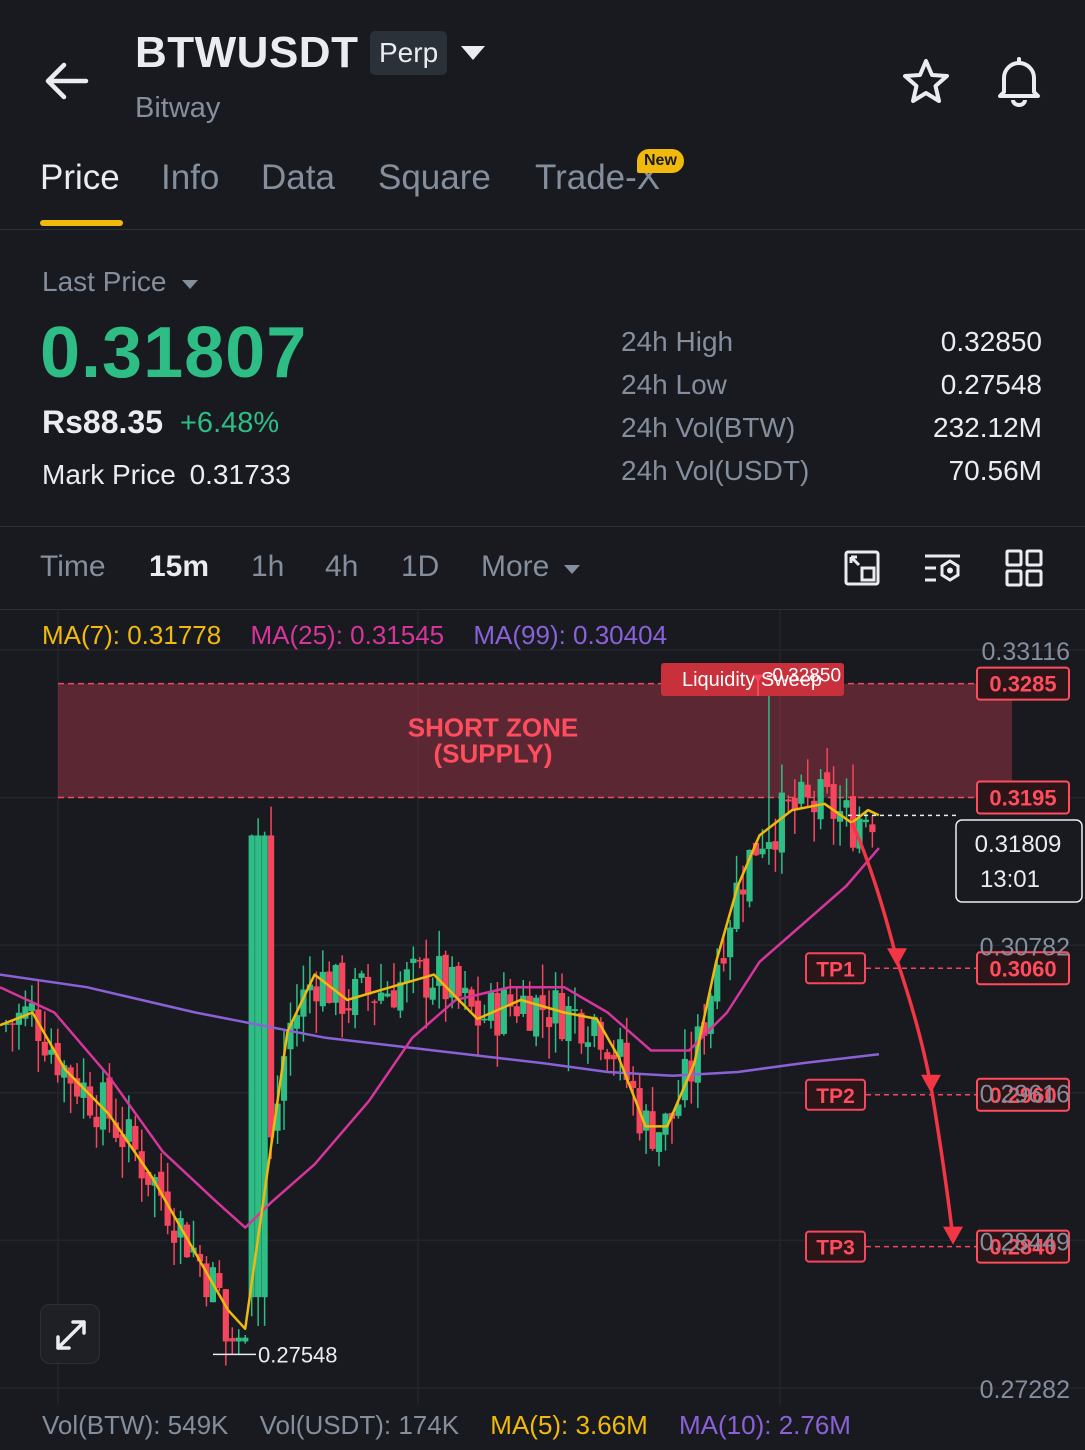 Image resolution: width=1085 pixels, height=1450 pixels. I want to click on vol-ma10: MA(10): 2.76M, so click(765, 1425).